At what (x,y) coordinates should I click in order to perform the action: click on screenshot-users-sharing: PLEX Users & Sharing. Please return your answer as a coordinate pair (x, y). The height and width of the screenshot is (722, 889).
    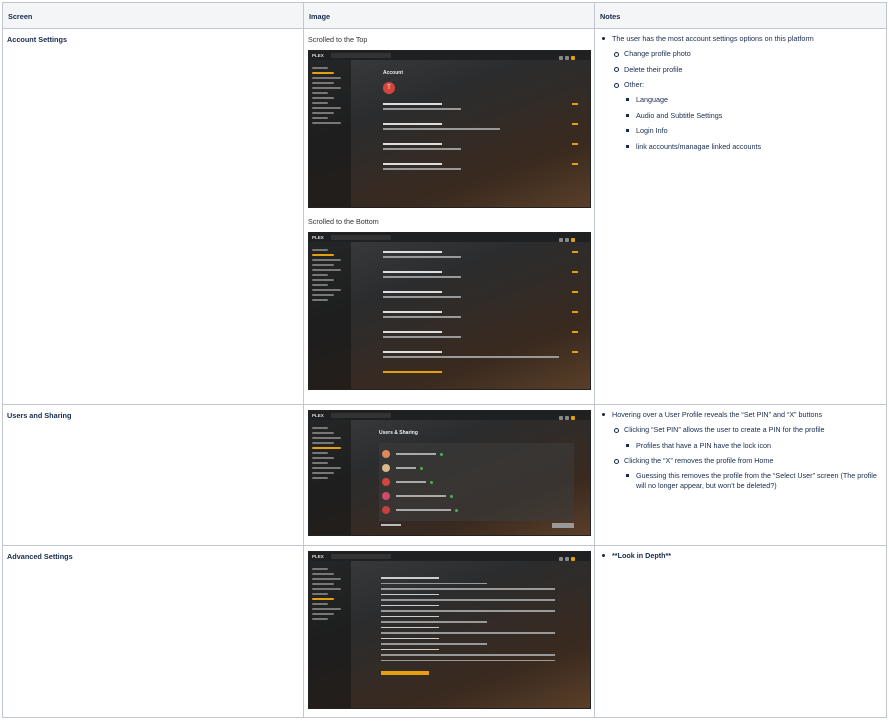
    Looking at the image, I should click on (449, 473).